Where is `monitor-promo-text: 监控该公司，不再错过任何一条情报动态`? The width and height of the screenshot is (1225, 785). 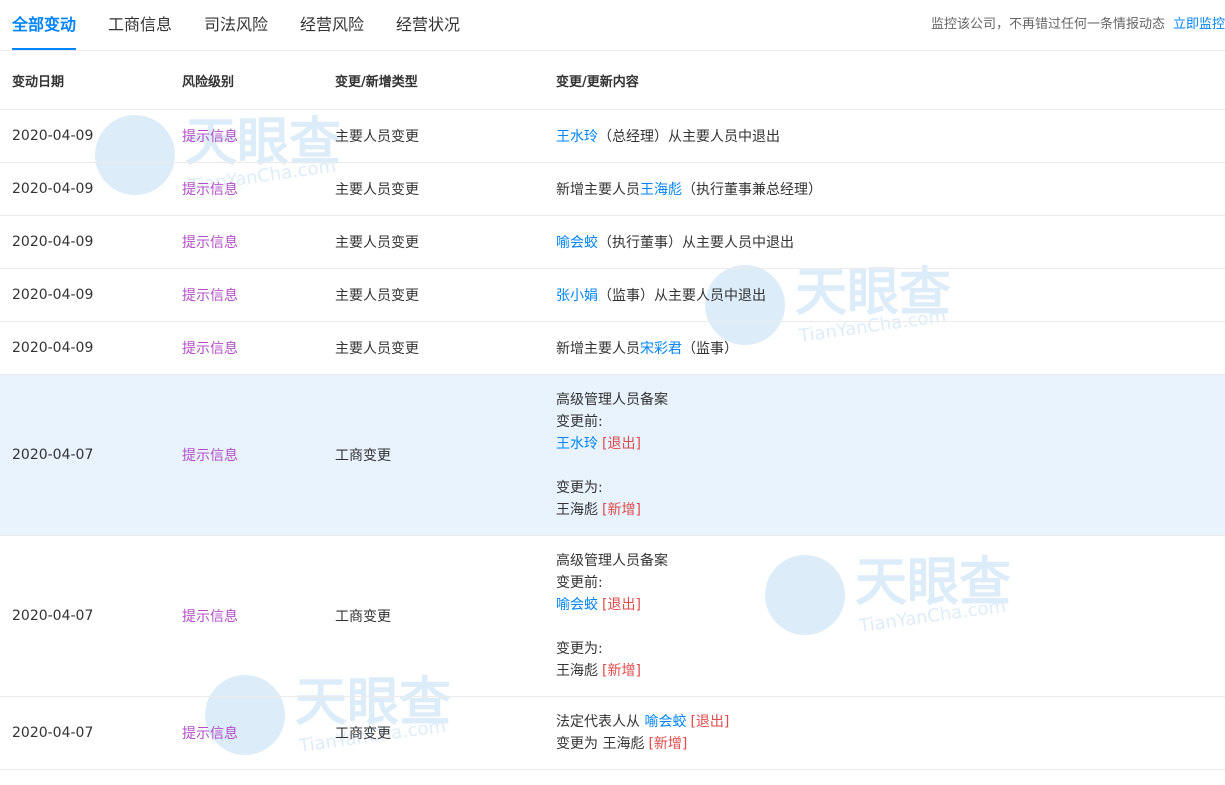
monitor-promo-text: 监控该公司，不再错过任何一条情报动态 is located at coordinates (1047, 24).